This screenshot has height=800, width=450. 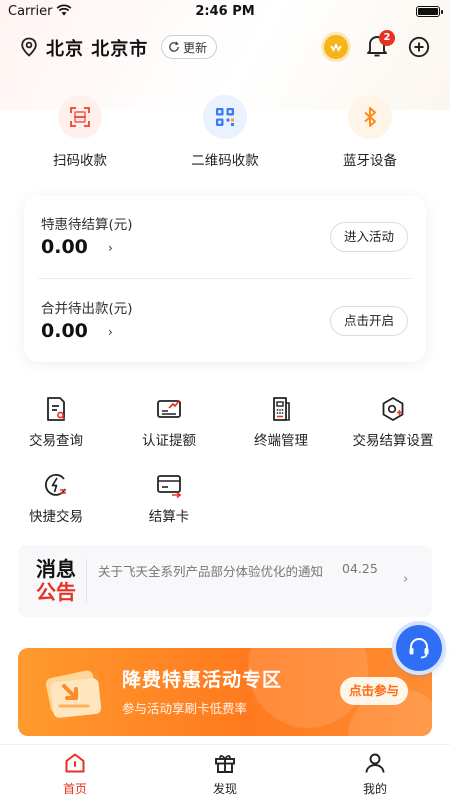 I want to click on service-limit-raise: 认证提额, so click(x=169, y=422).